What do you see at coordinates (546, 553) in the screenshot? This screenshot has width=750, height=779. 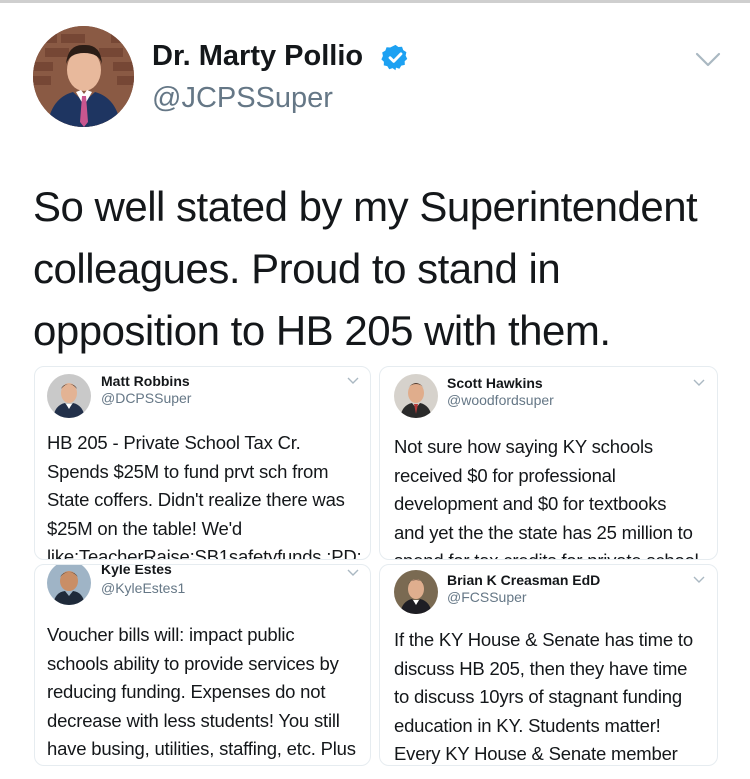 I see `text-line: spend for tax credits for private school` at bounding box center [546, 553].